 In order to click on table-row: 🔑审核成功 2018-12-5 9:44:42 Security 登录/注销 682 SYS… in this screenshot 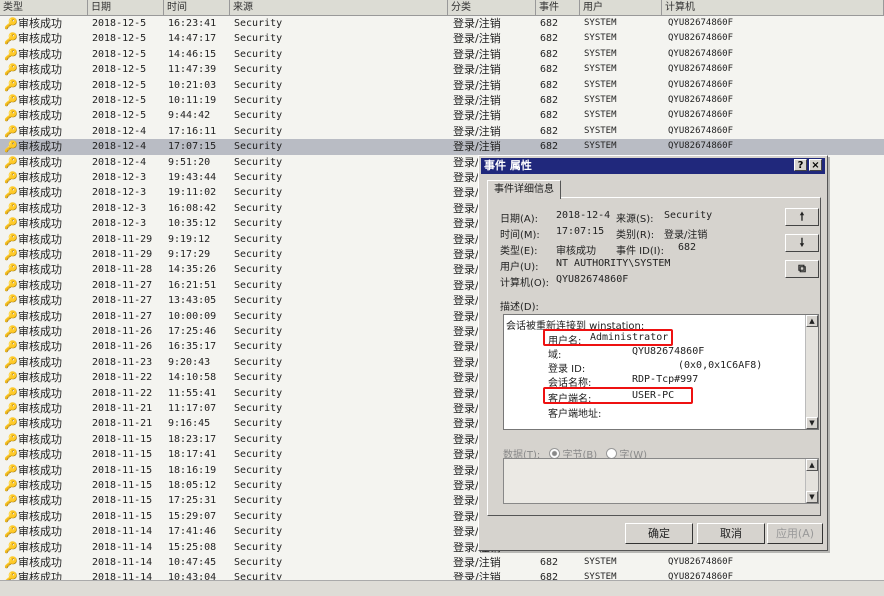, I will do `click(442, 115)`.